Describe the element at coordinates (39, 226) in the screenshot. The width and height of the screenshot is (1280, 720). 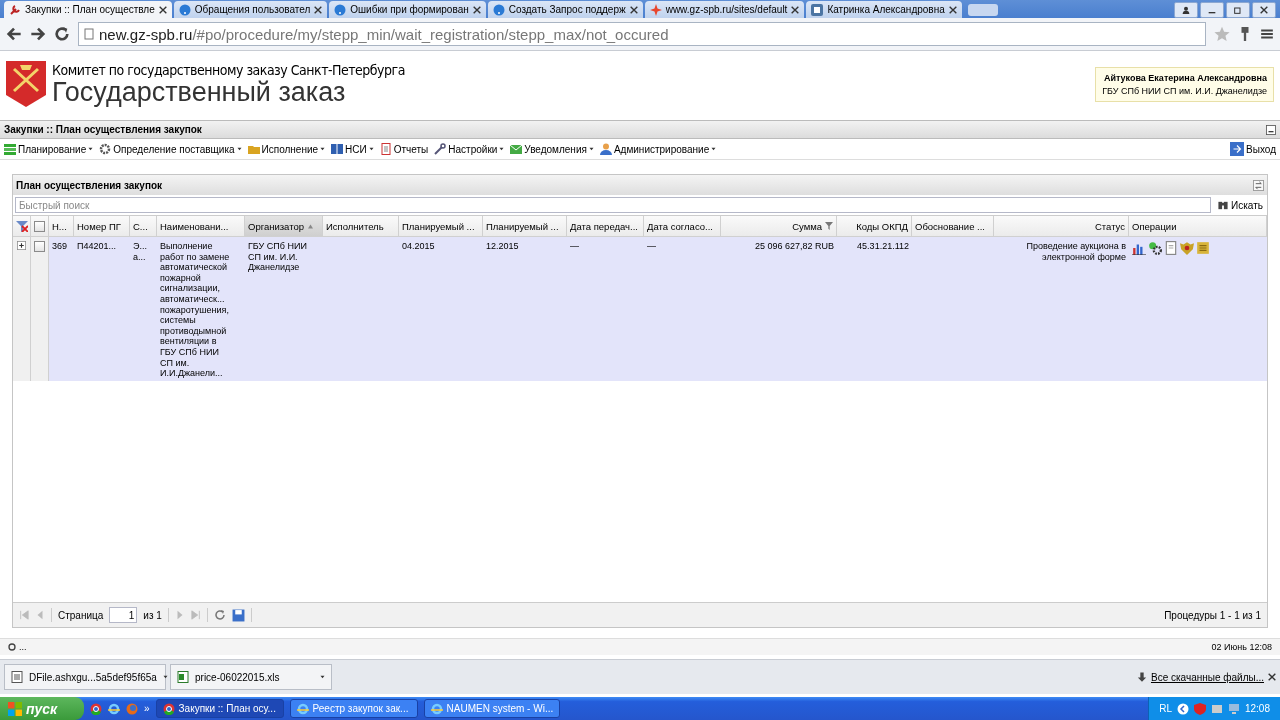
I see `select-all-checkbox` at that location.